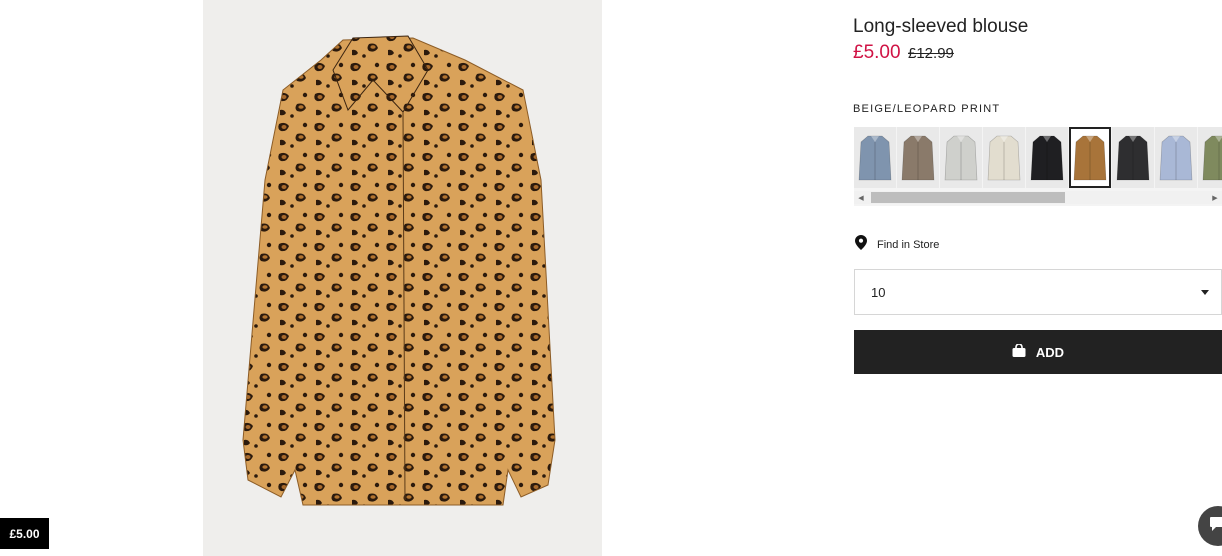  What do you see at coordinates (1215, 526) in the screenshot?
I see `chat-icon` at bounding box center [1215, 526].